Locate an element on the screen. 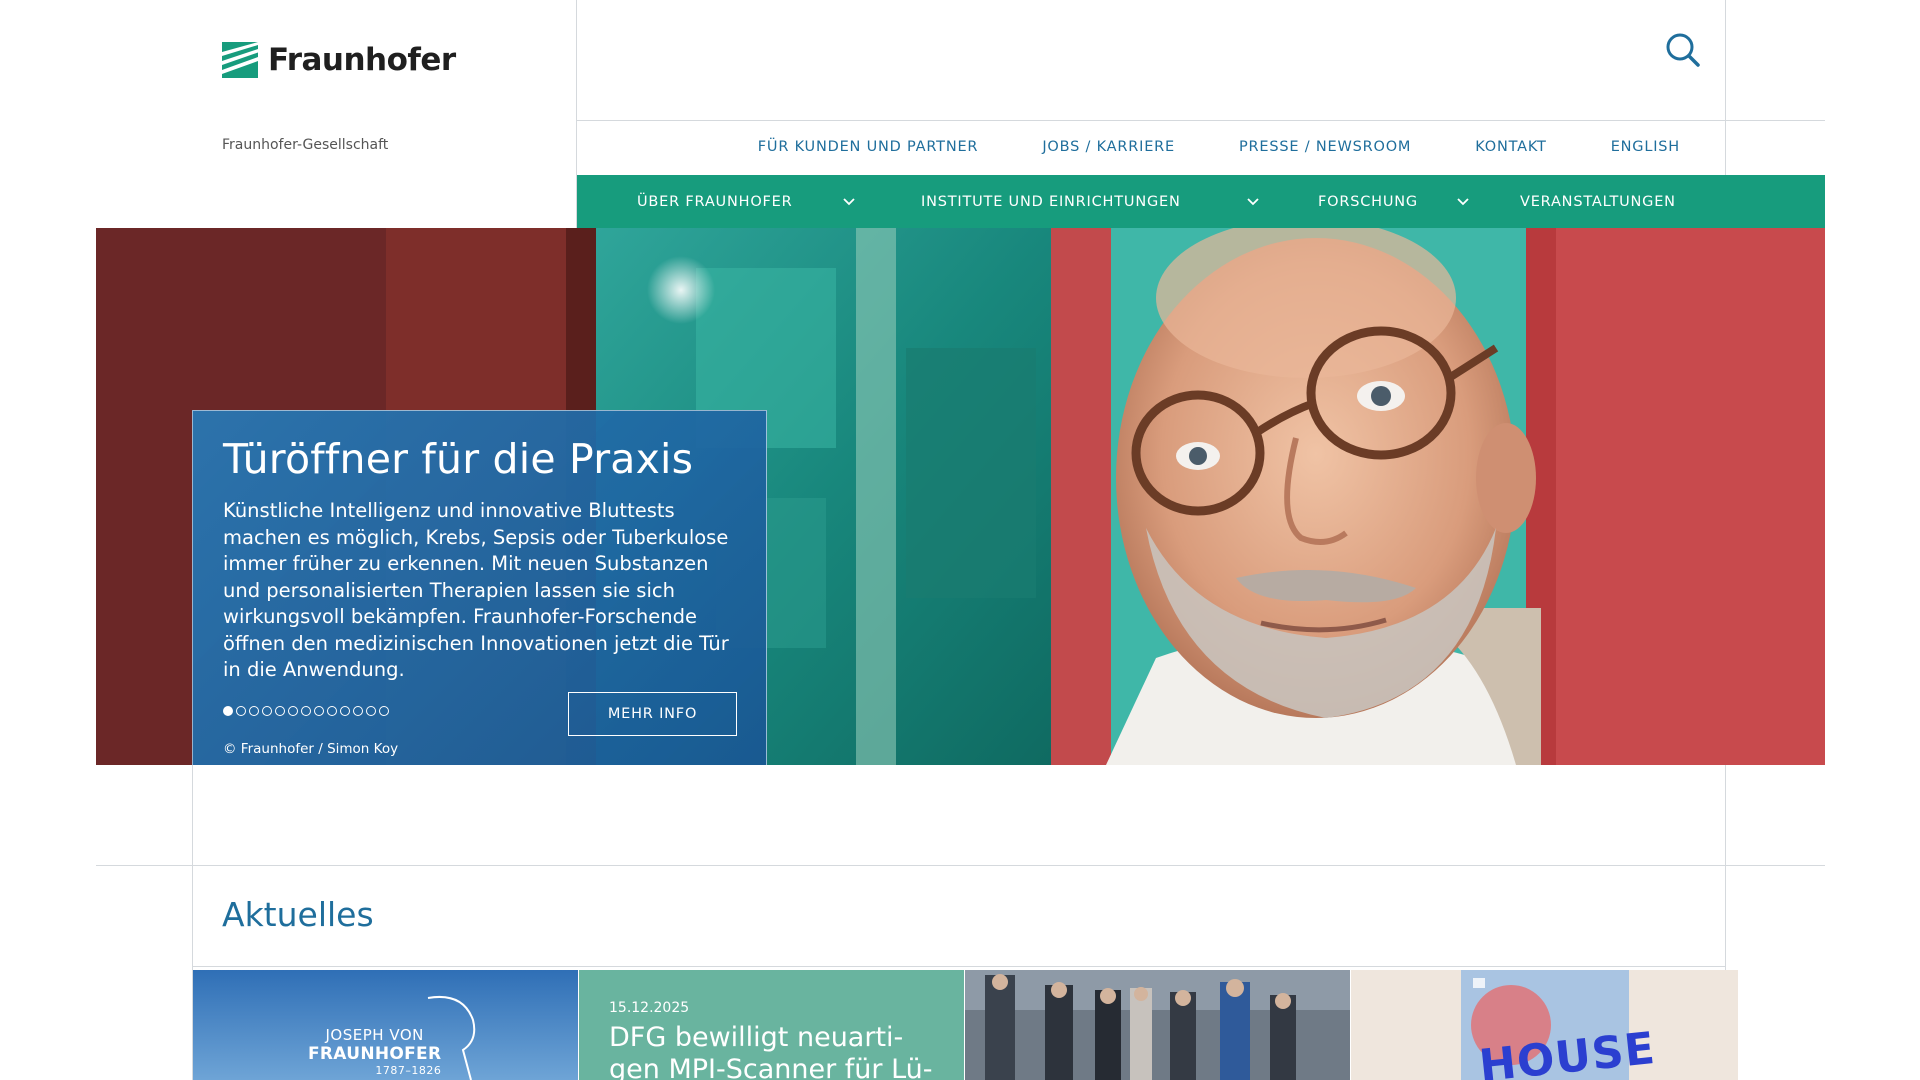 The image size is (1920, 1080). main-nav-institute: INSTITUTE UND EINRICHTUNGEN is located at coordinates (1051, 202).